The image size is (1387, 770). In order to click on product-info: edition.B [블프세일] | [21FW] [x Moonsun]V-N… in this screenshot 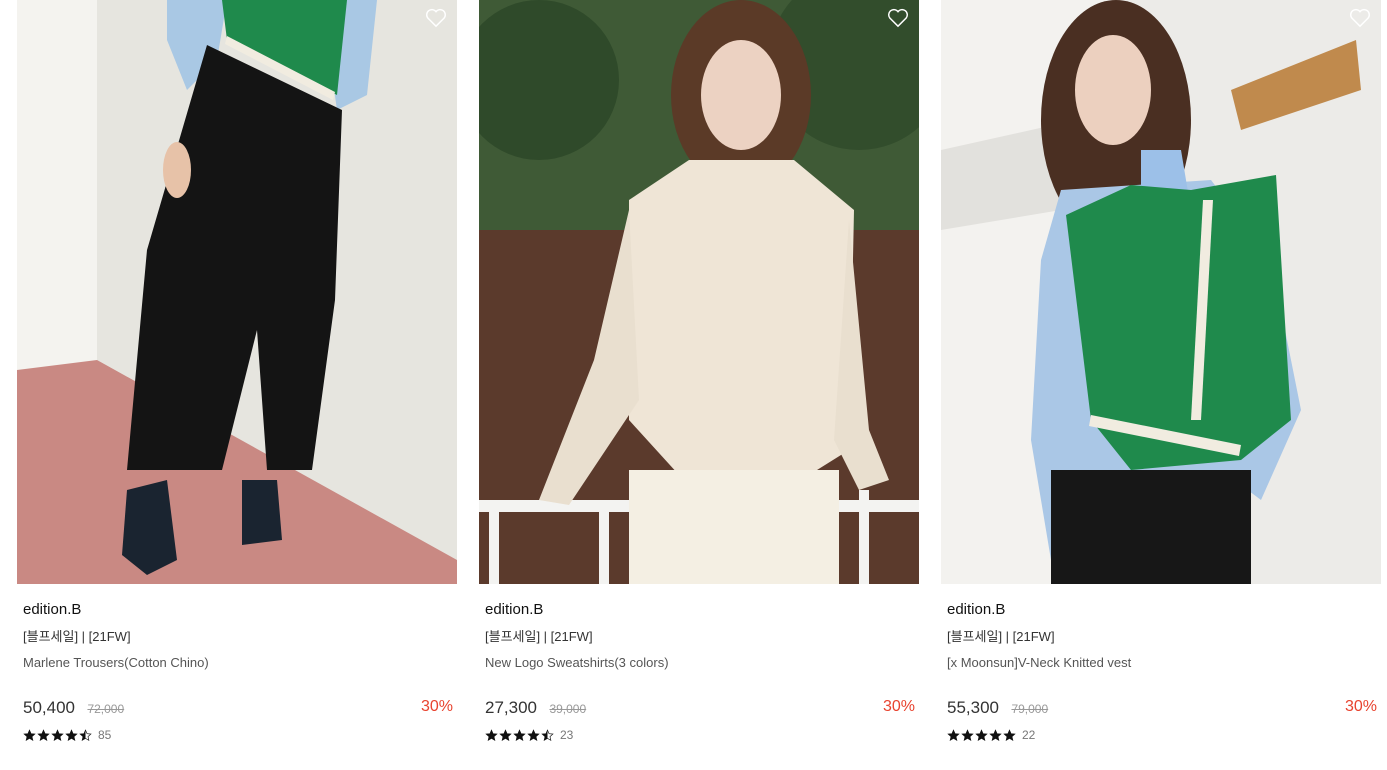, I will do `click(1162, 671)`.